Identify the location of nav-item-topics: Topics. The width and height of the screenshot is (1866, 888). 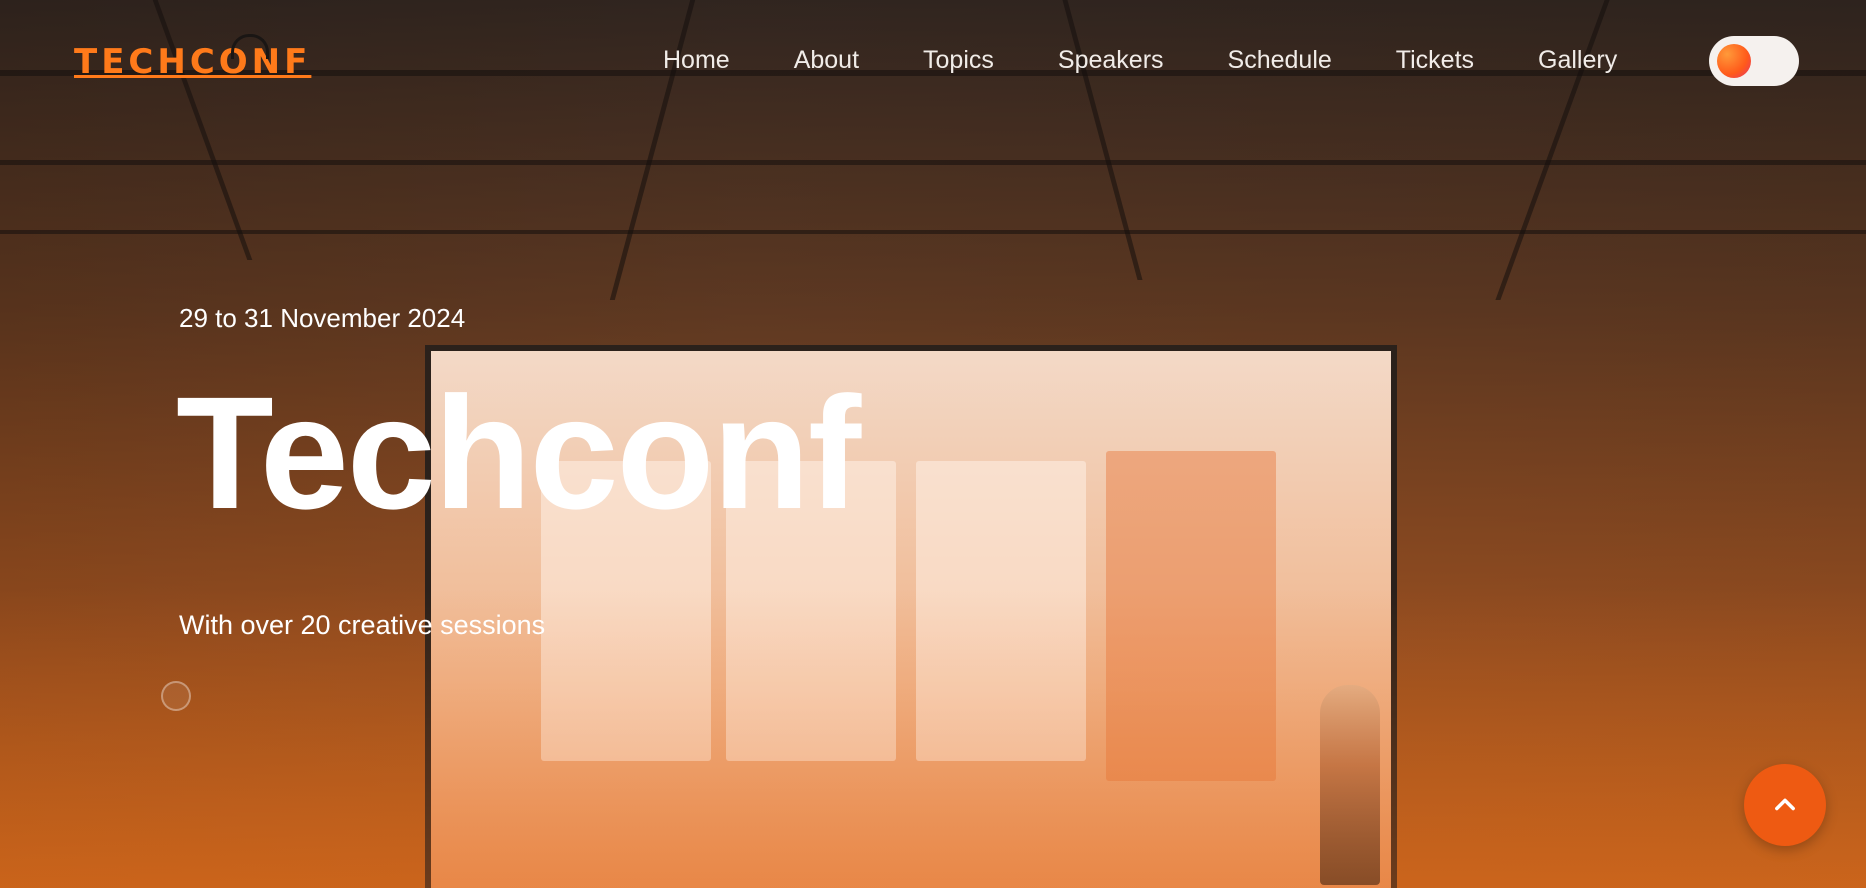
(958, 60).